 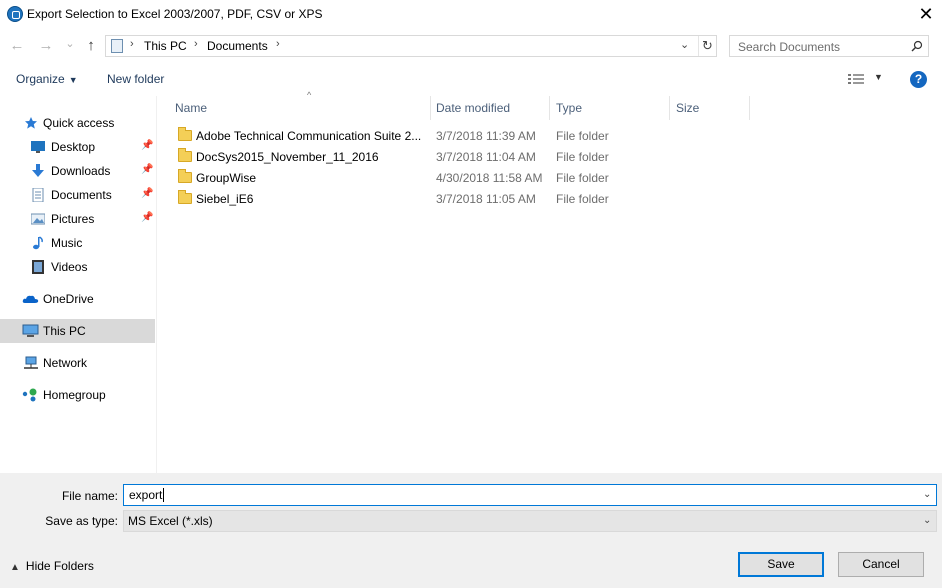 I want to click on chevron-up-icon: ▲, so click(x=15, y=567).